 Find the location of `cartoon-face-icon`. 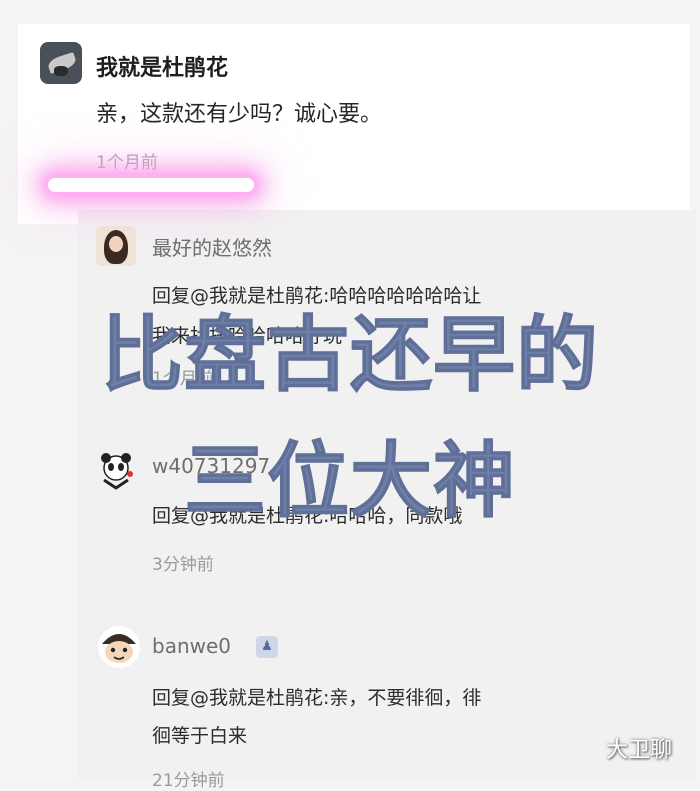

cartoon-face-icon is located at coordinates (119, 647).